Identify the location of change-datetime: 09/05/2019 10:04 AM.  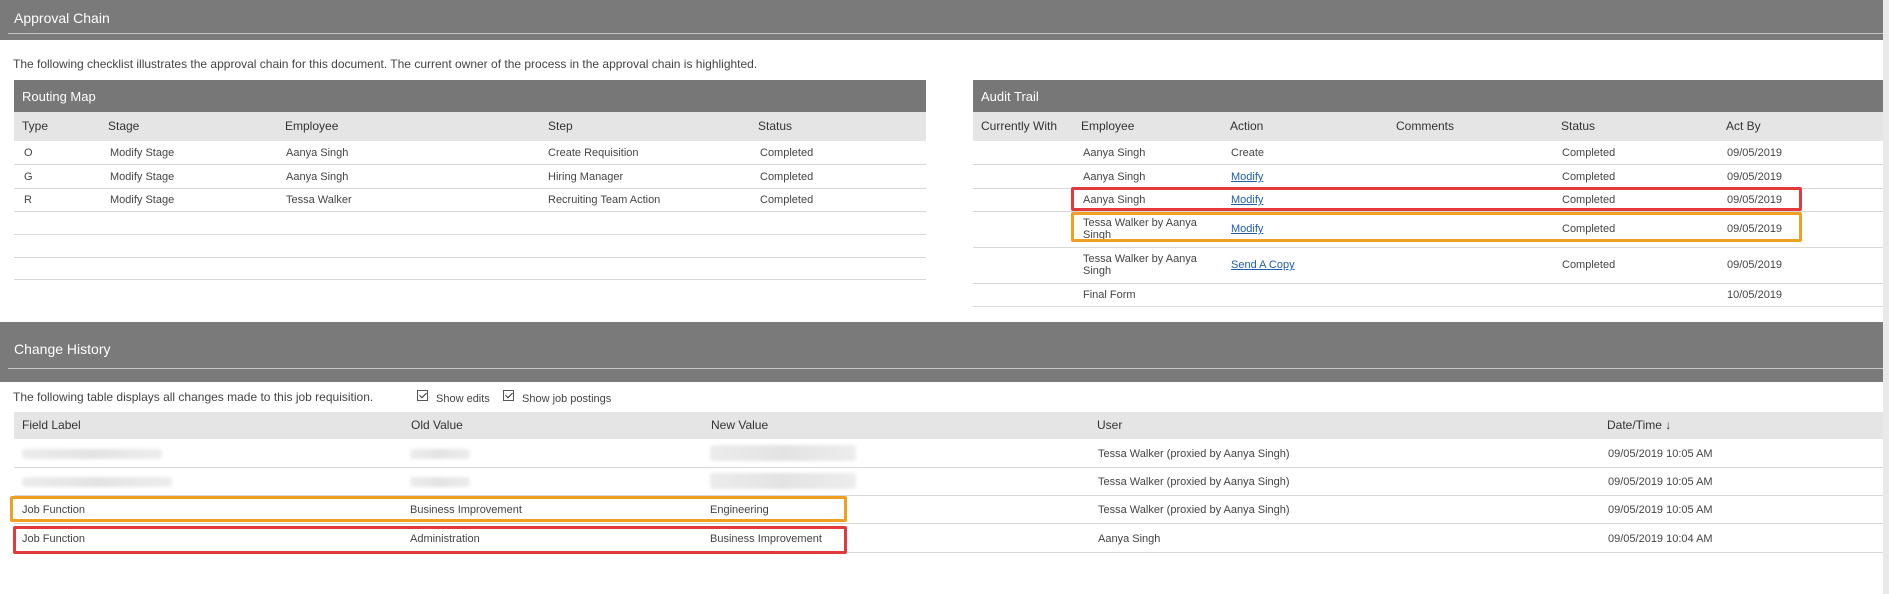
(1660, 539).